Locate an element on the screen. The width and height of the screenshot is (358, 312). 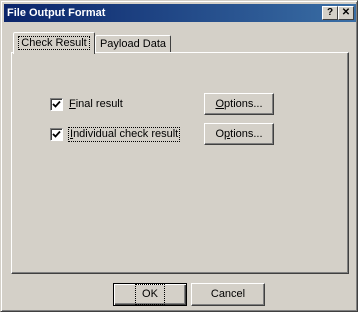
cancel-button: Cancel is located at coordinates (228, 294).